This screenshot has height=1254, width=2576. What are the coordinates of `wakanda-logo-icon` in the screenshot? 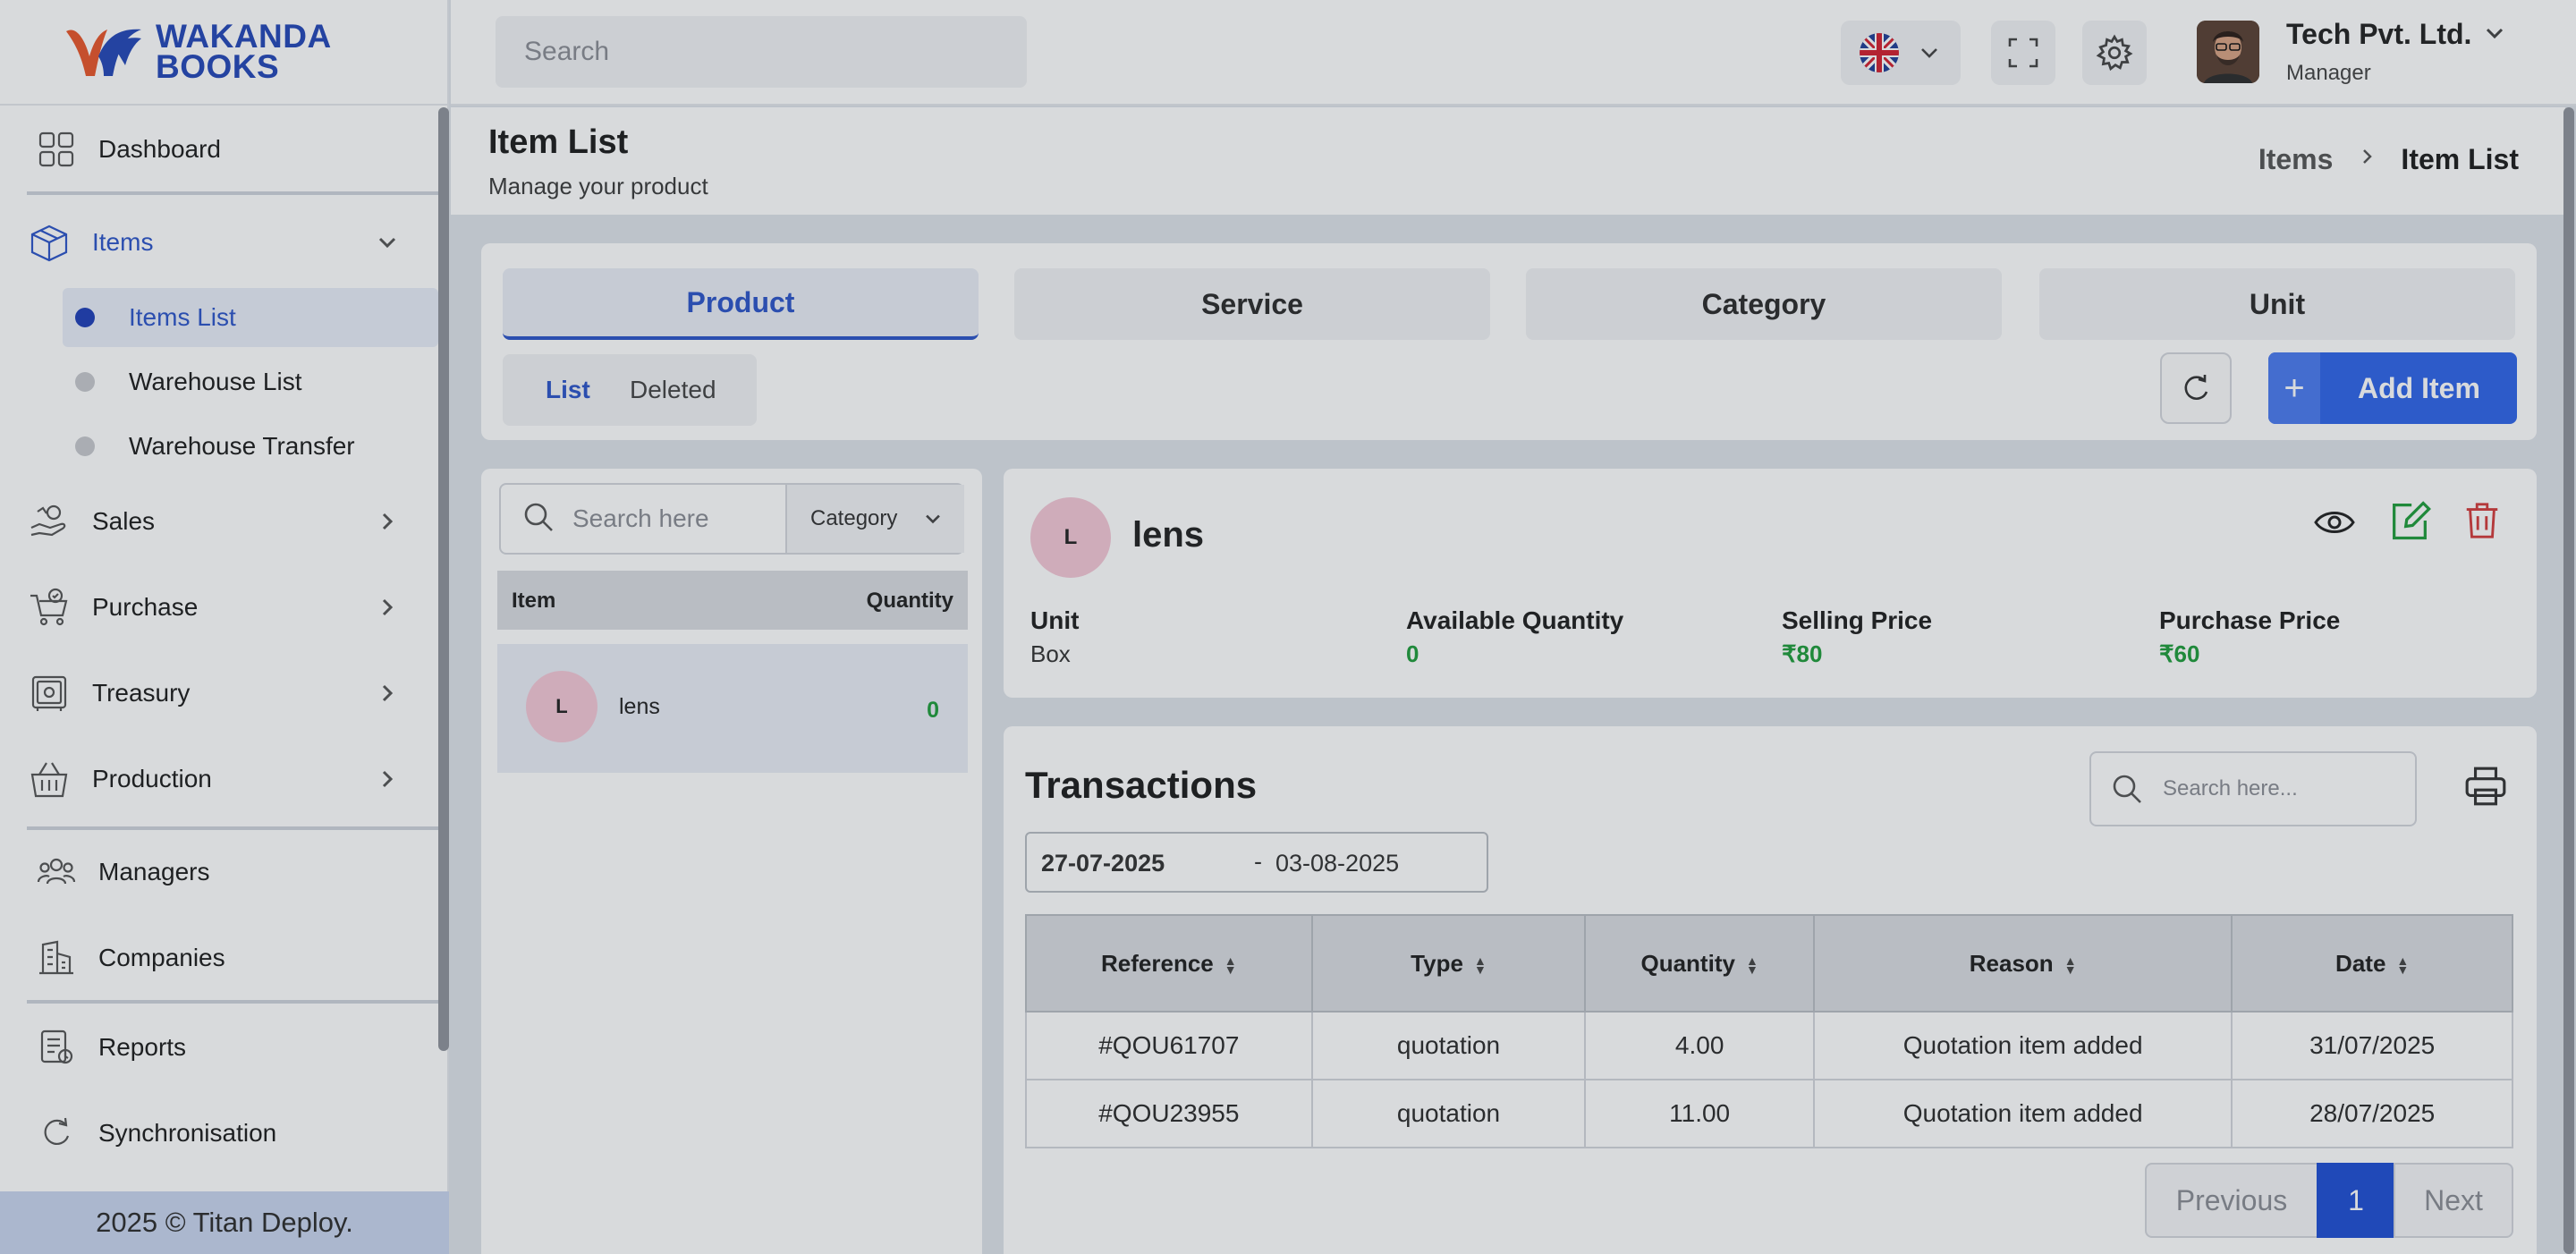 It's located at (103, 52).